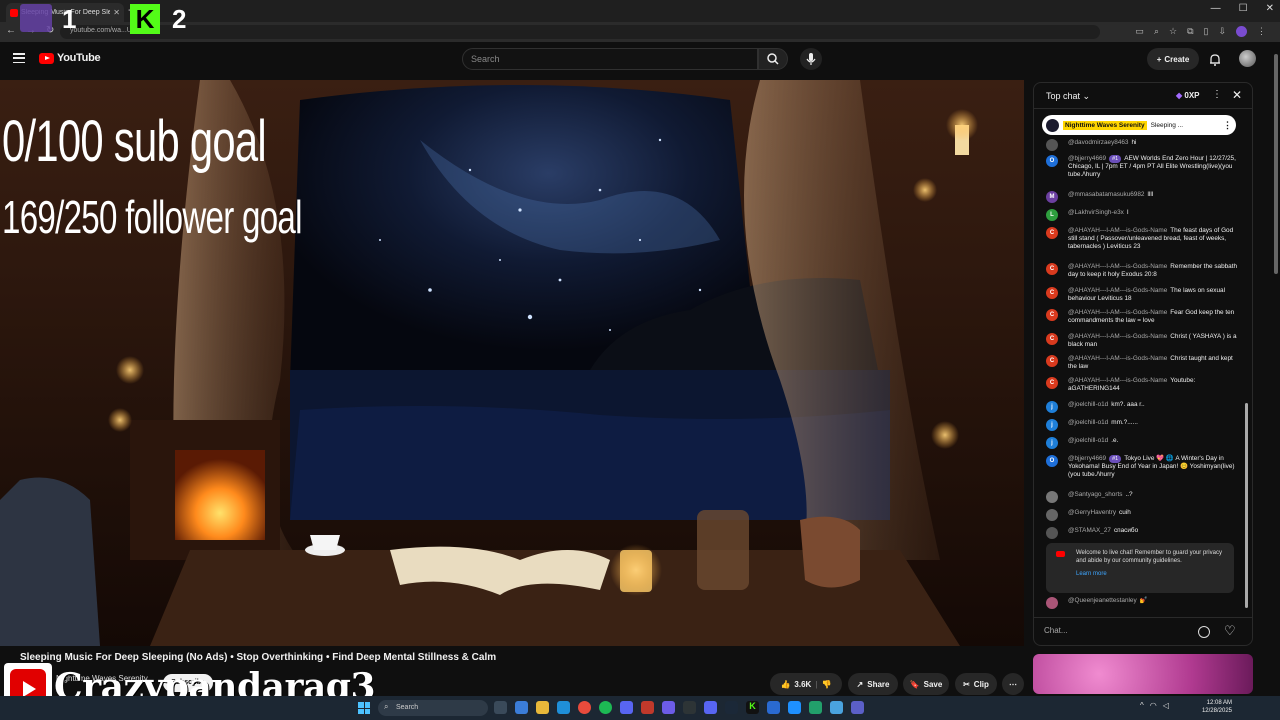 The height and width of the screenshot is (720, 1280). What do you see at coordinates (1142, 603) in the screenshot?
I see `list-item: @Queenjeanettestanley 💅` at bounding box center [1142, 603].